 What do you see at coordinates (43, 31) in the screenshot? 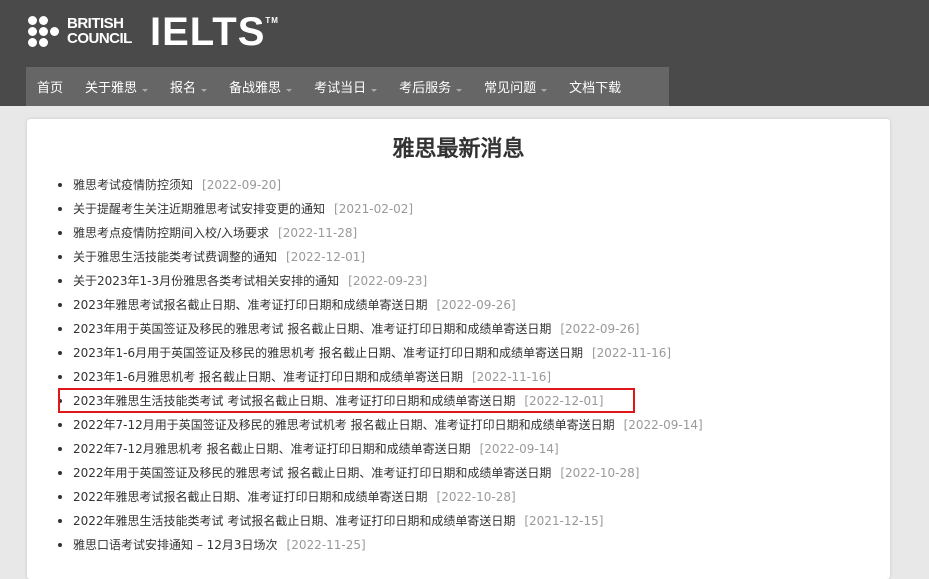
I see `british-council-dots-icon` at bounding box center [43, 31].